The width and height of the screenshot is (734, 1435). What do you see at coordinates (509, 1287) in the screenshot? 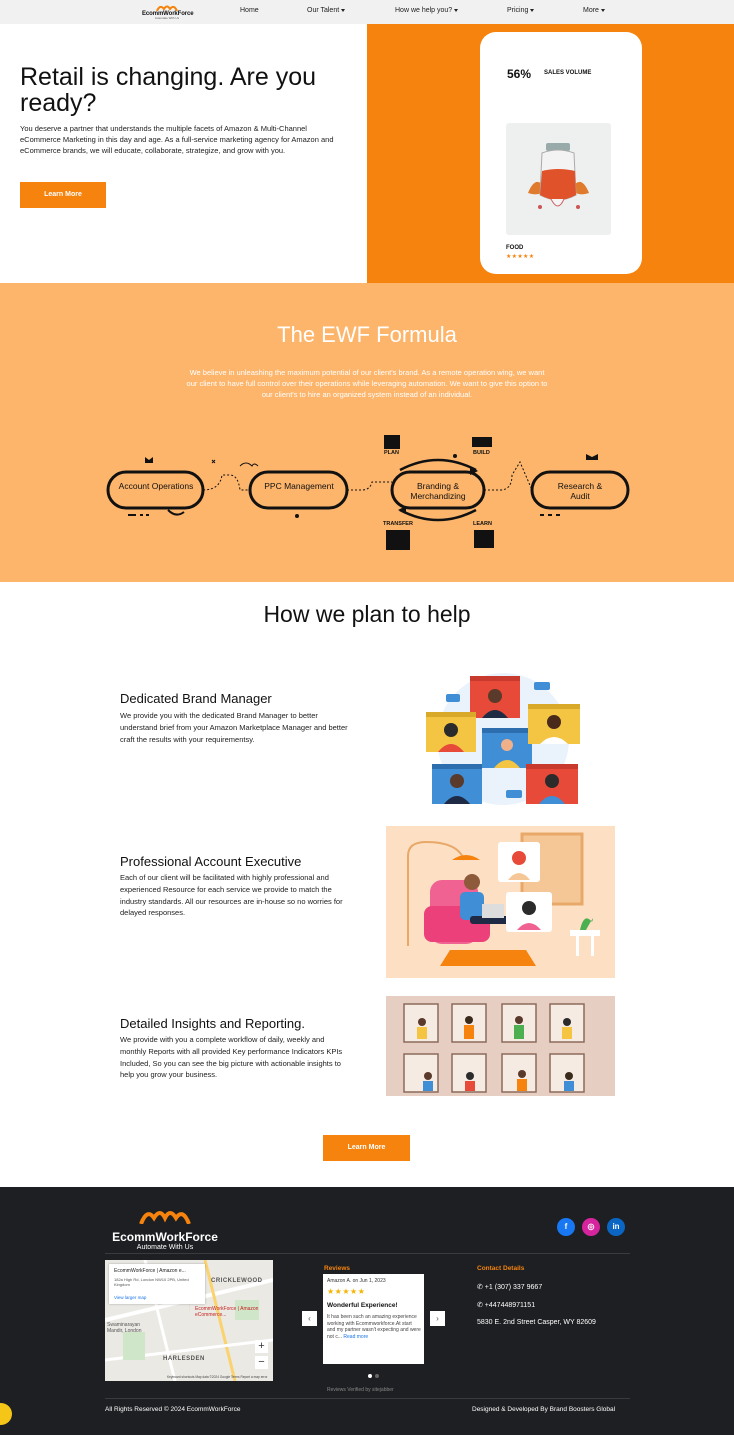
I see `contact-phone: ✆ +1 (307) 337 9667` at bounding box center [509, 1287].